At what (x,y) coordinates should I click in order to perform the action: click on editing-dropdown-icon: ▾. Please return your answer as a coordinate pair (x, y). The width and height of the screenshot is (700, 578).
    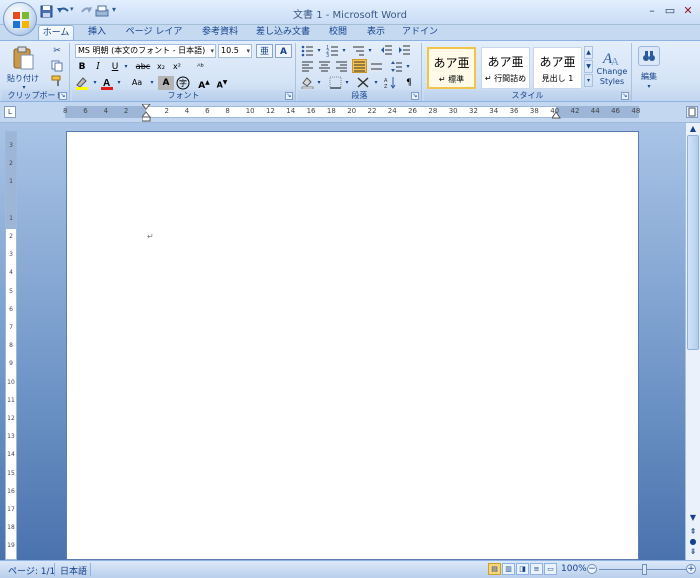
    Looking at the image, I should click on (649, 87).